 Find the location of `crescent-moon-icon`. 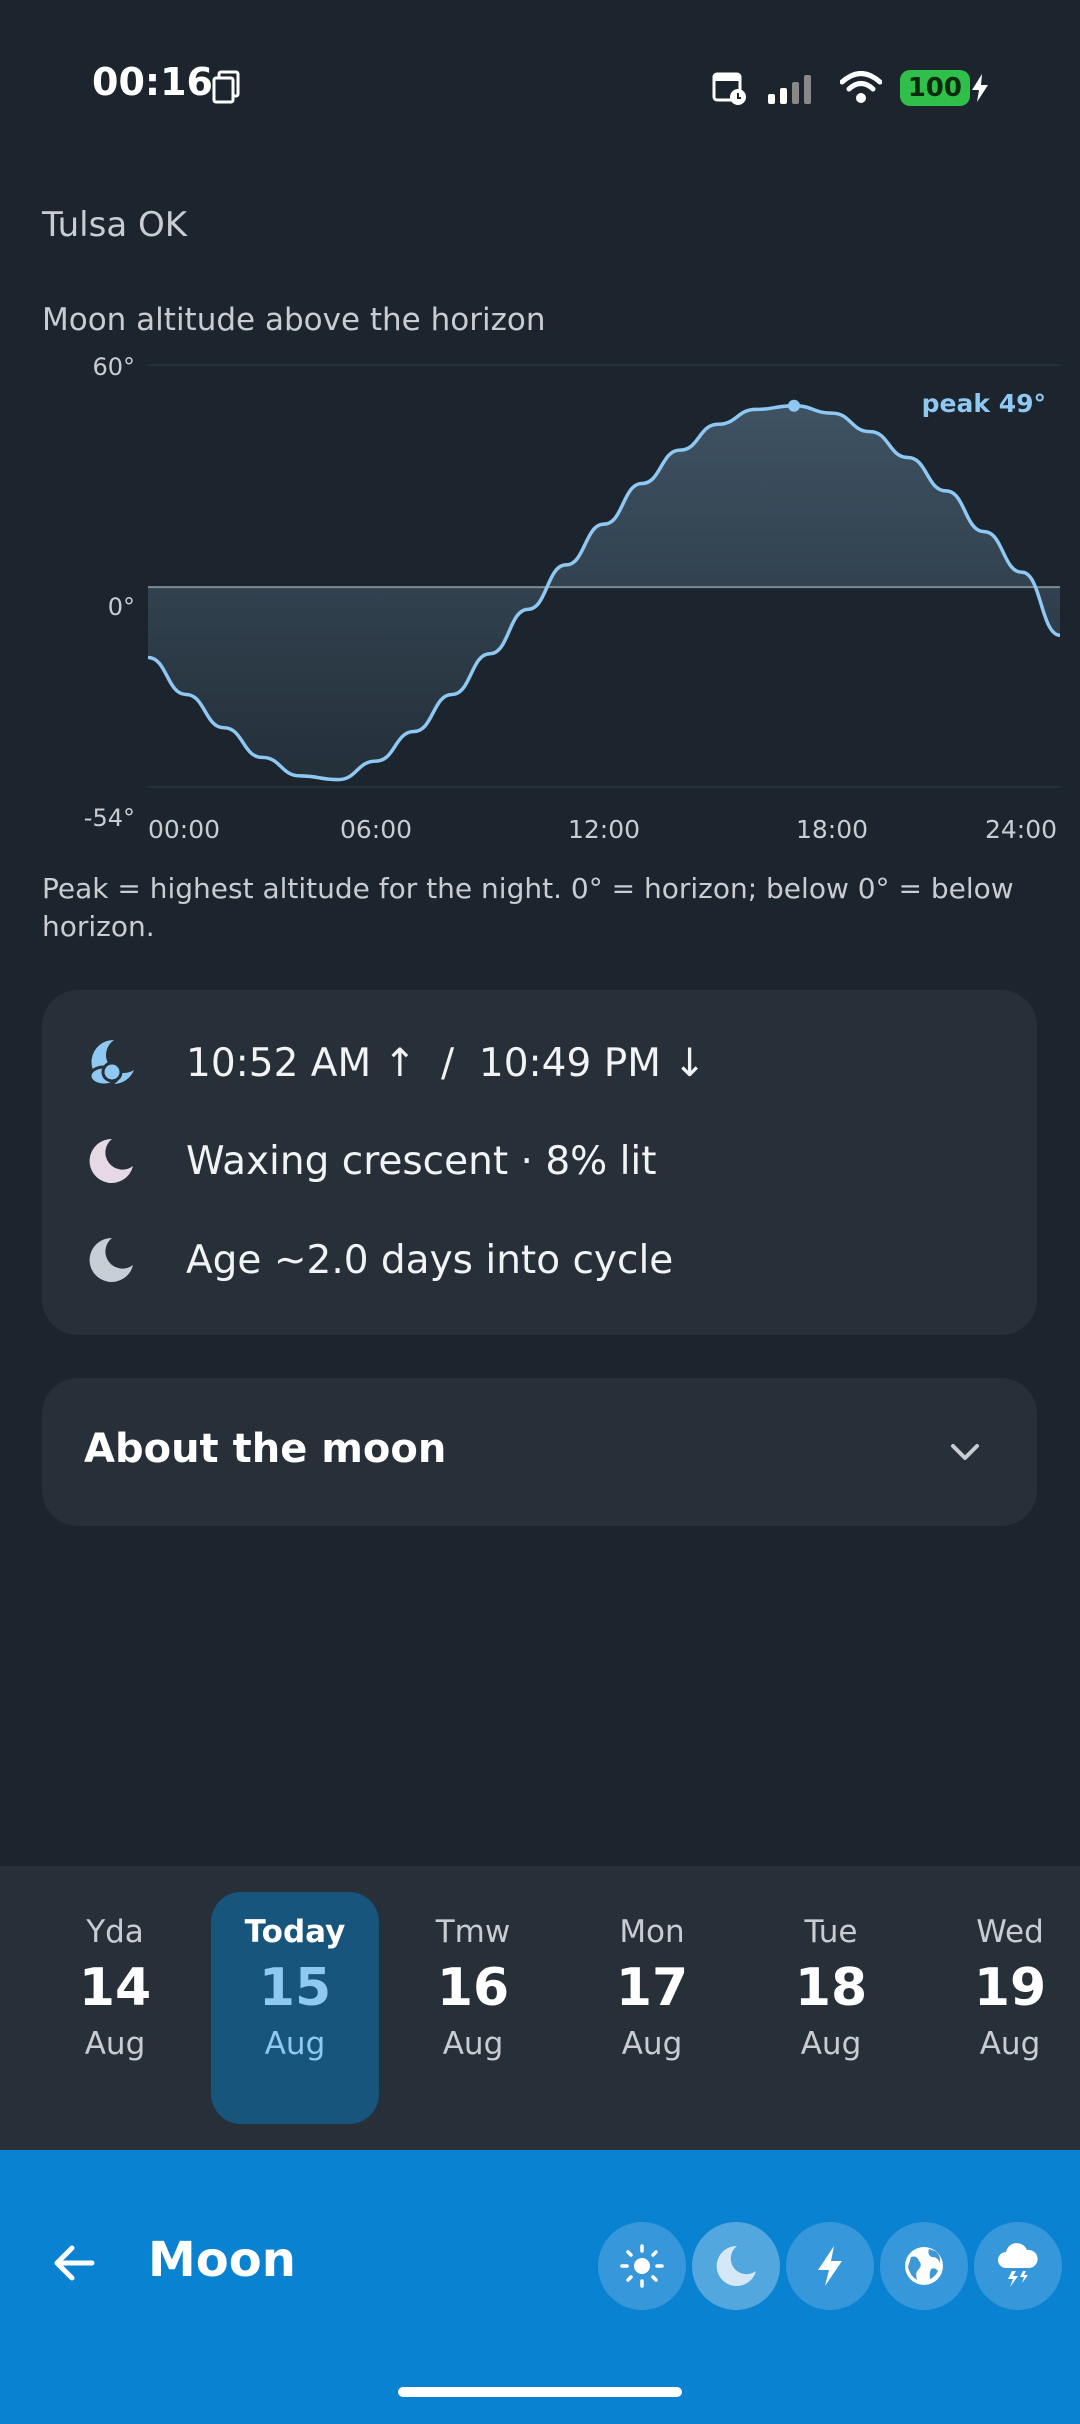

crescent-moon-icon is located at coordinates (111, 1161).